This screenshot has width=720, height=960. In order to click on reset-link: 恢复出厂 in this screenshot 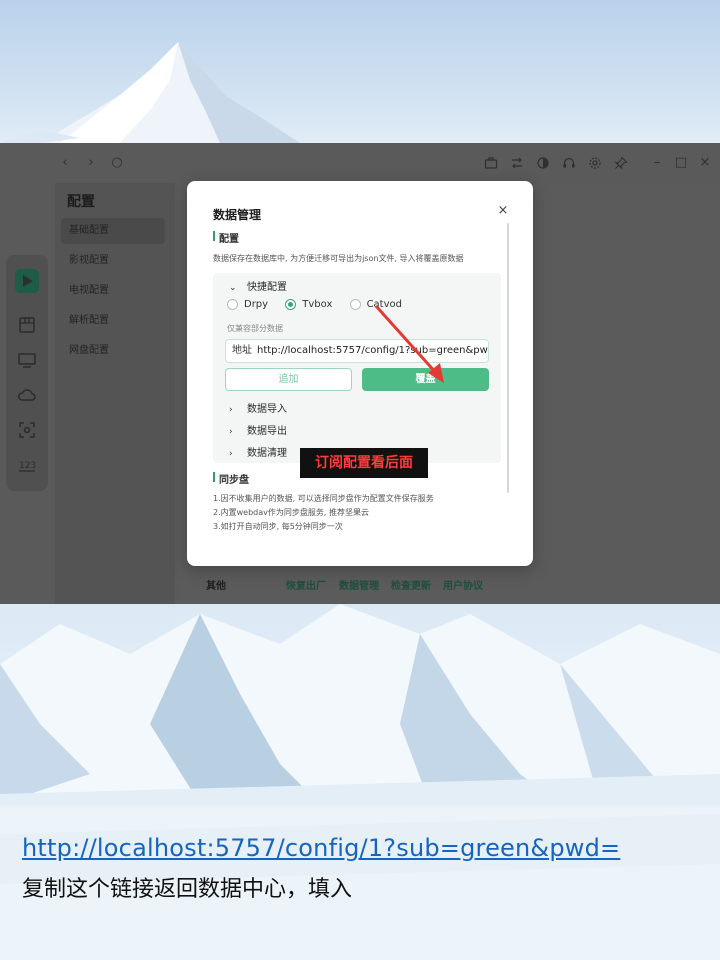, I will do `click(306, 584)`.